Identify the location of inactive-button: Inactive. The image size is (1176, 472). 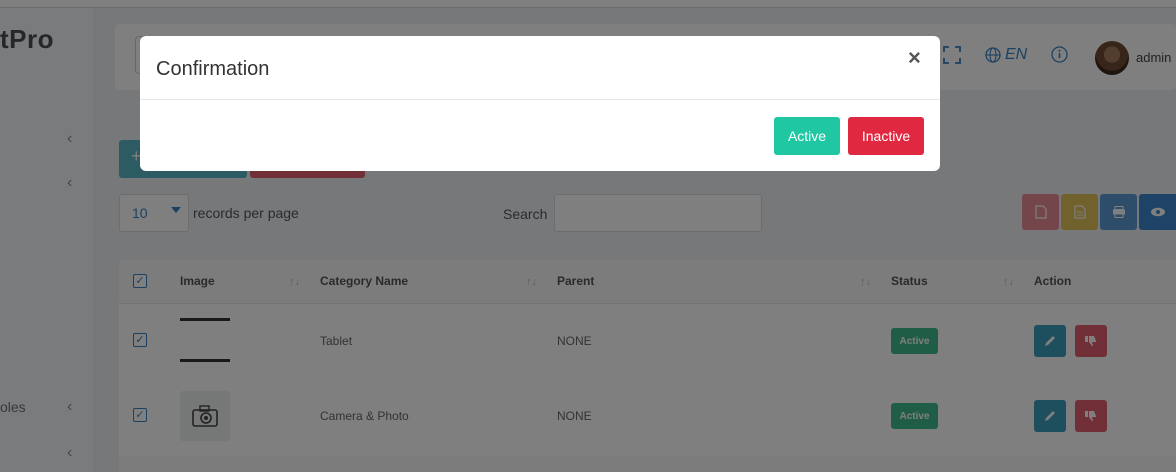
(886, 136).